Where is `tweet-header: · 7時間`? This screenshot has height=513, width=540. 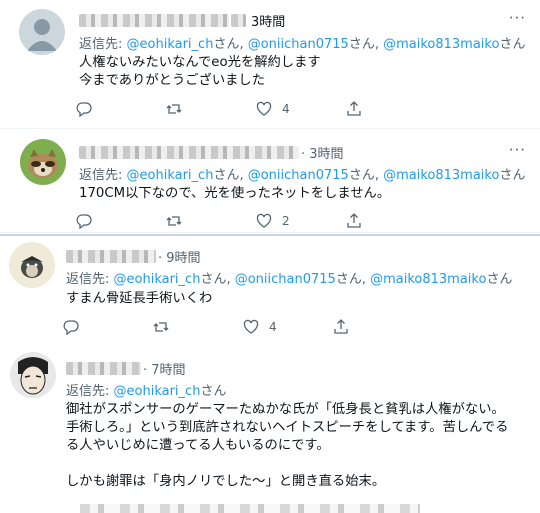 tweet-header: · 7時間 is located at coordinates (126, 368).